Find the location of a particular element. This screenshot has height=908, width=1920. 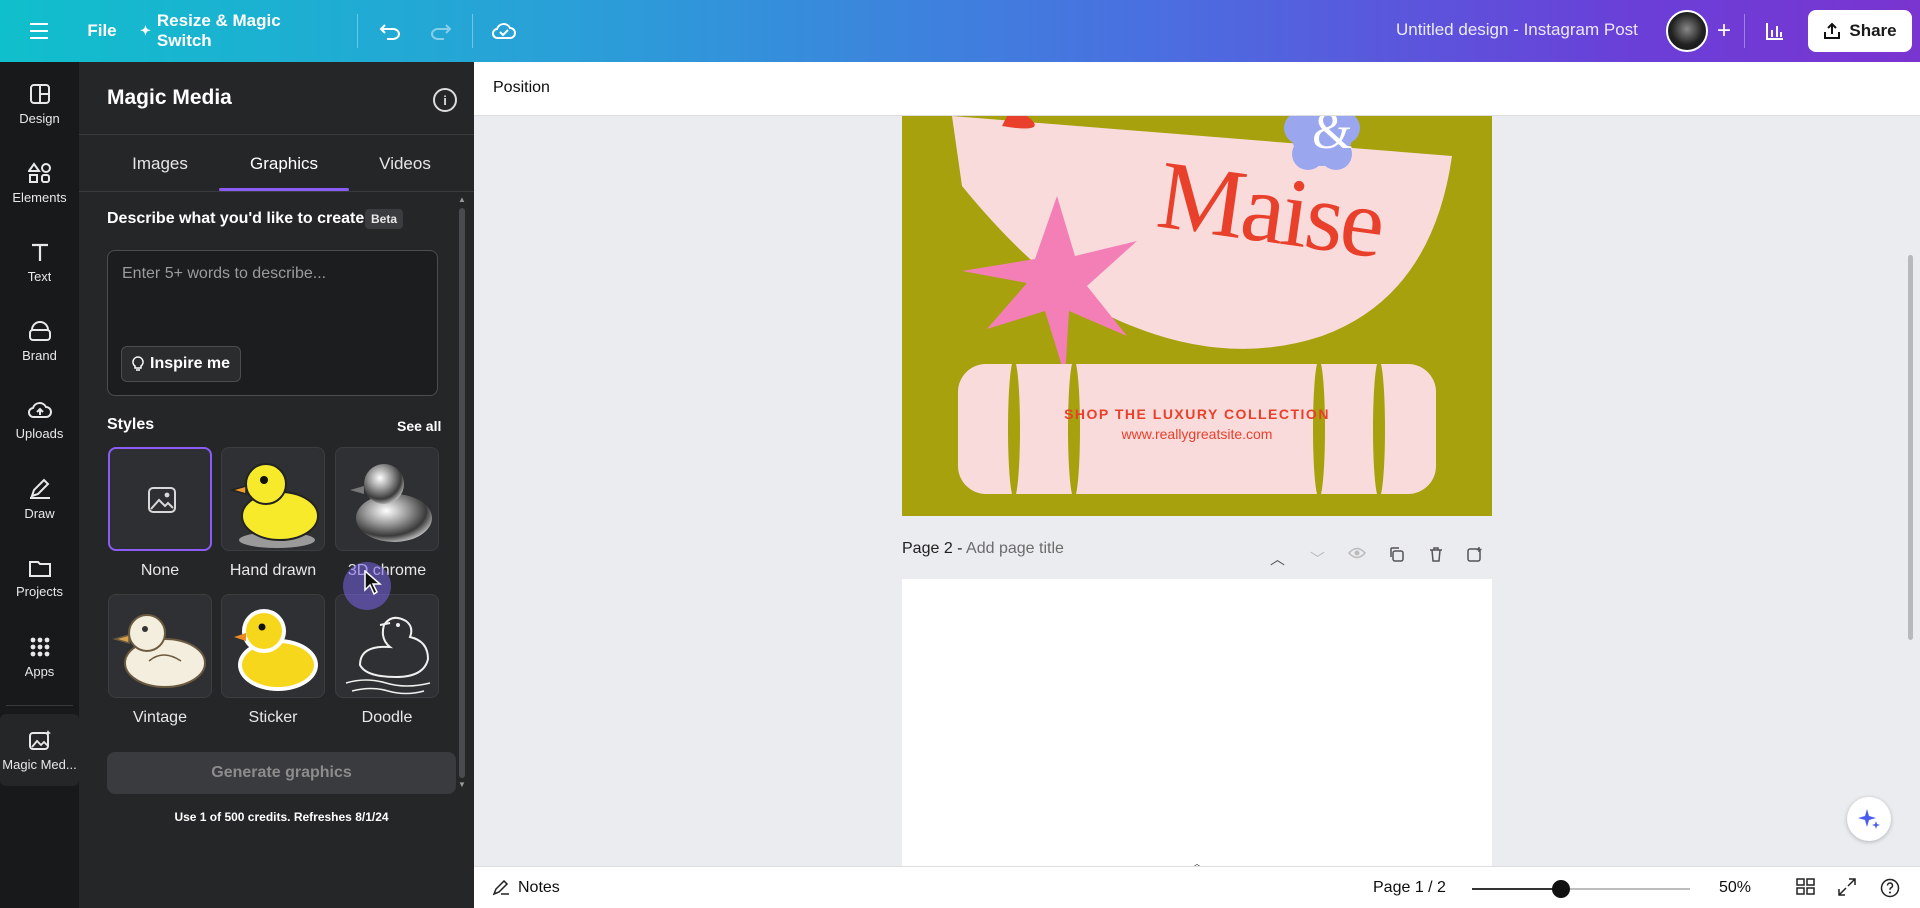

redo-button is located at coordinates (441, 31).